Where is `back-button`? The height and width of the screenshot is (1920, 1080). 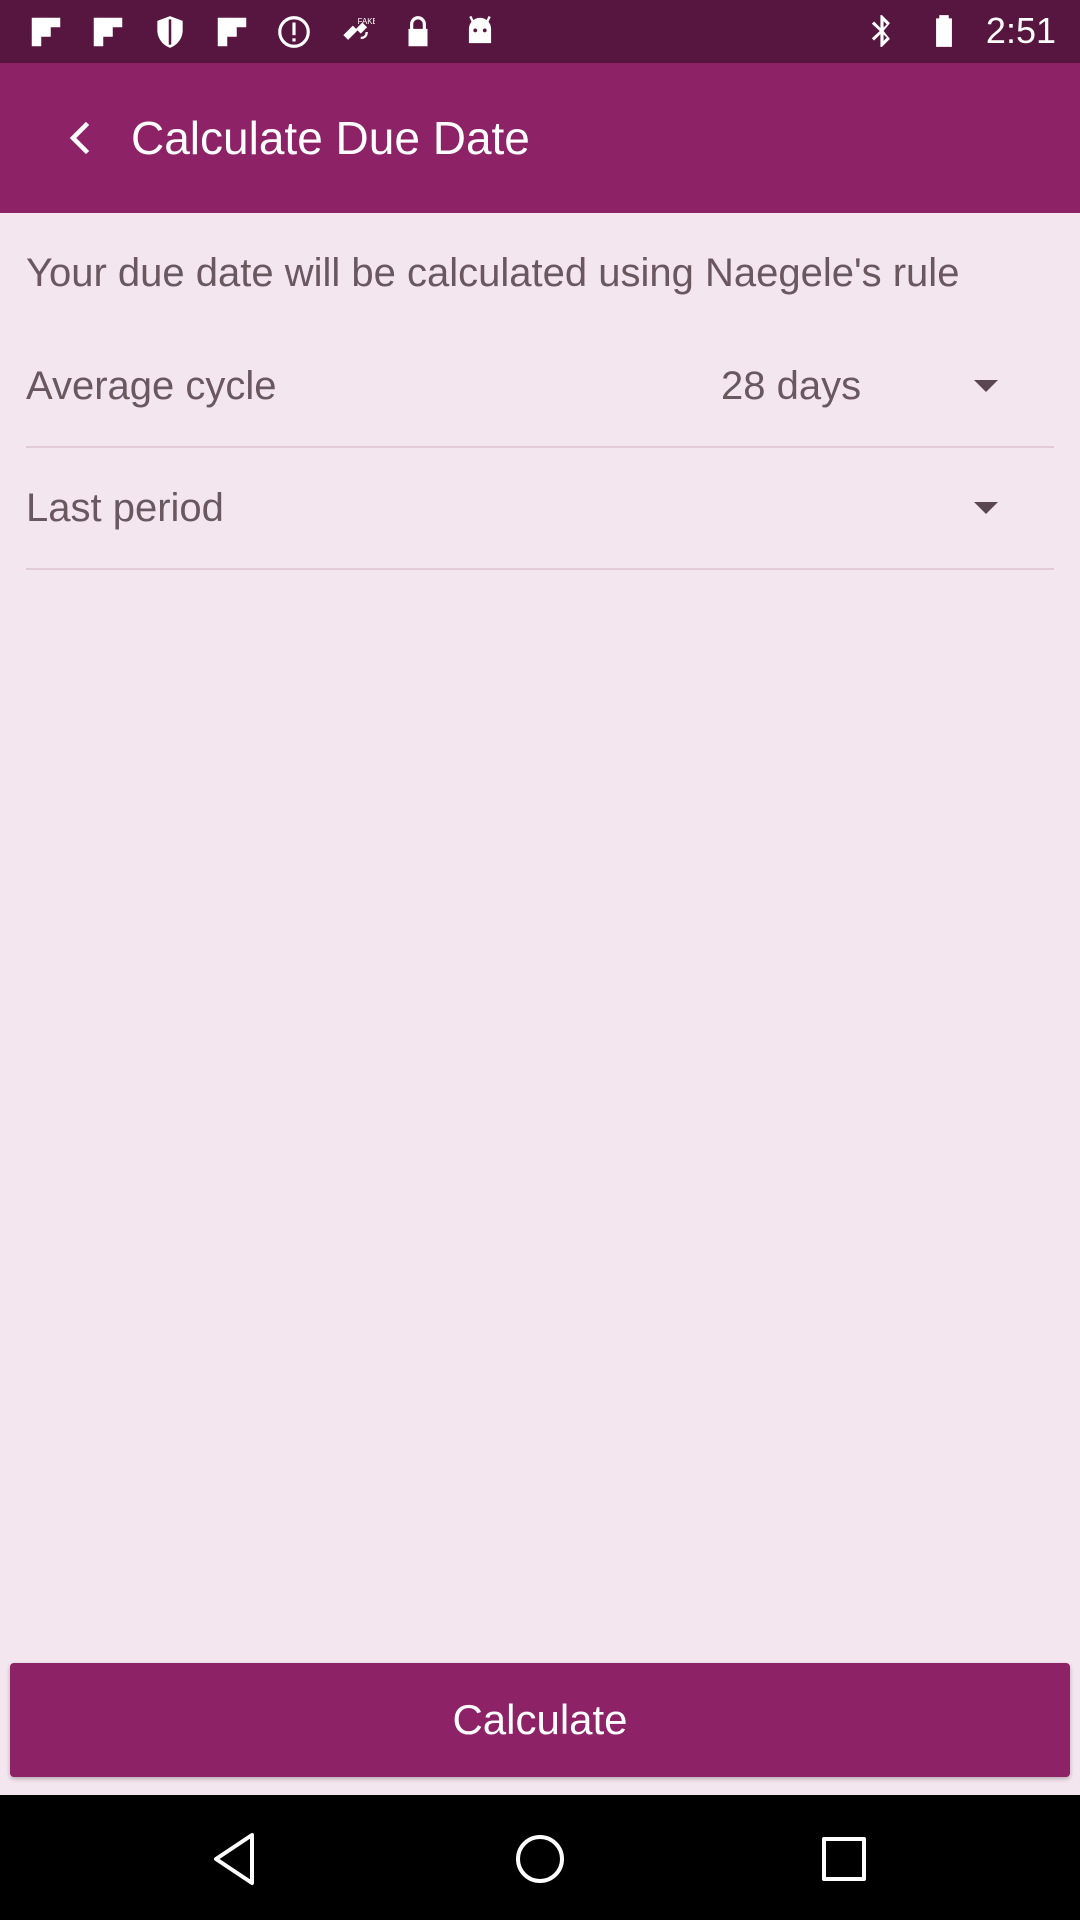
back-button is located at coordinates (80, 138).